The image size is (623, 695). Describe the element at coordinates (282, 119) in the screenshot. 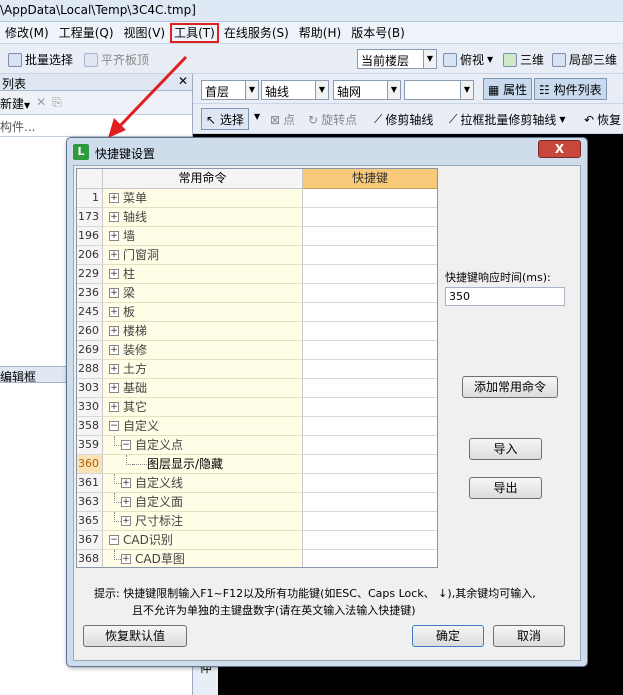

I see `point-button: ⊠ 点` at that location.